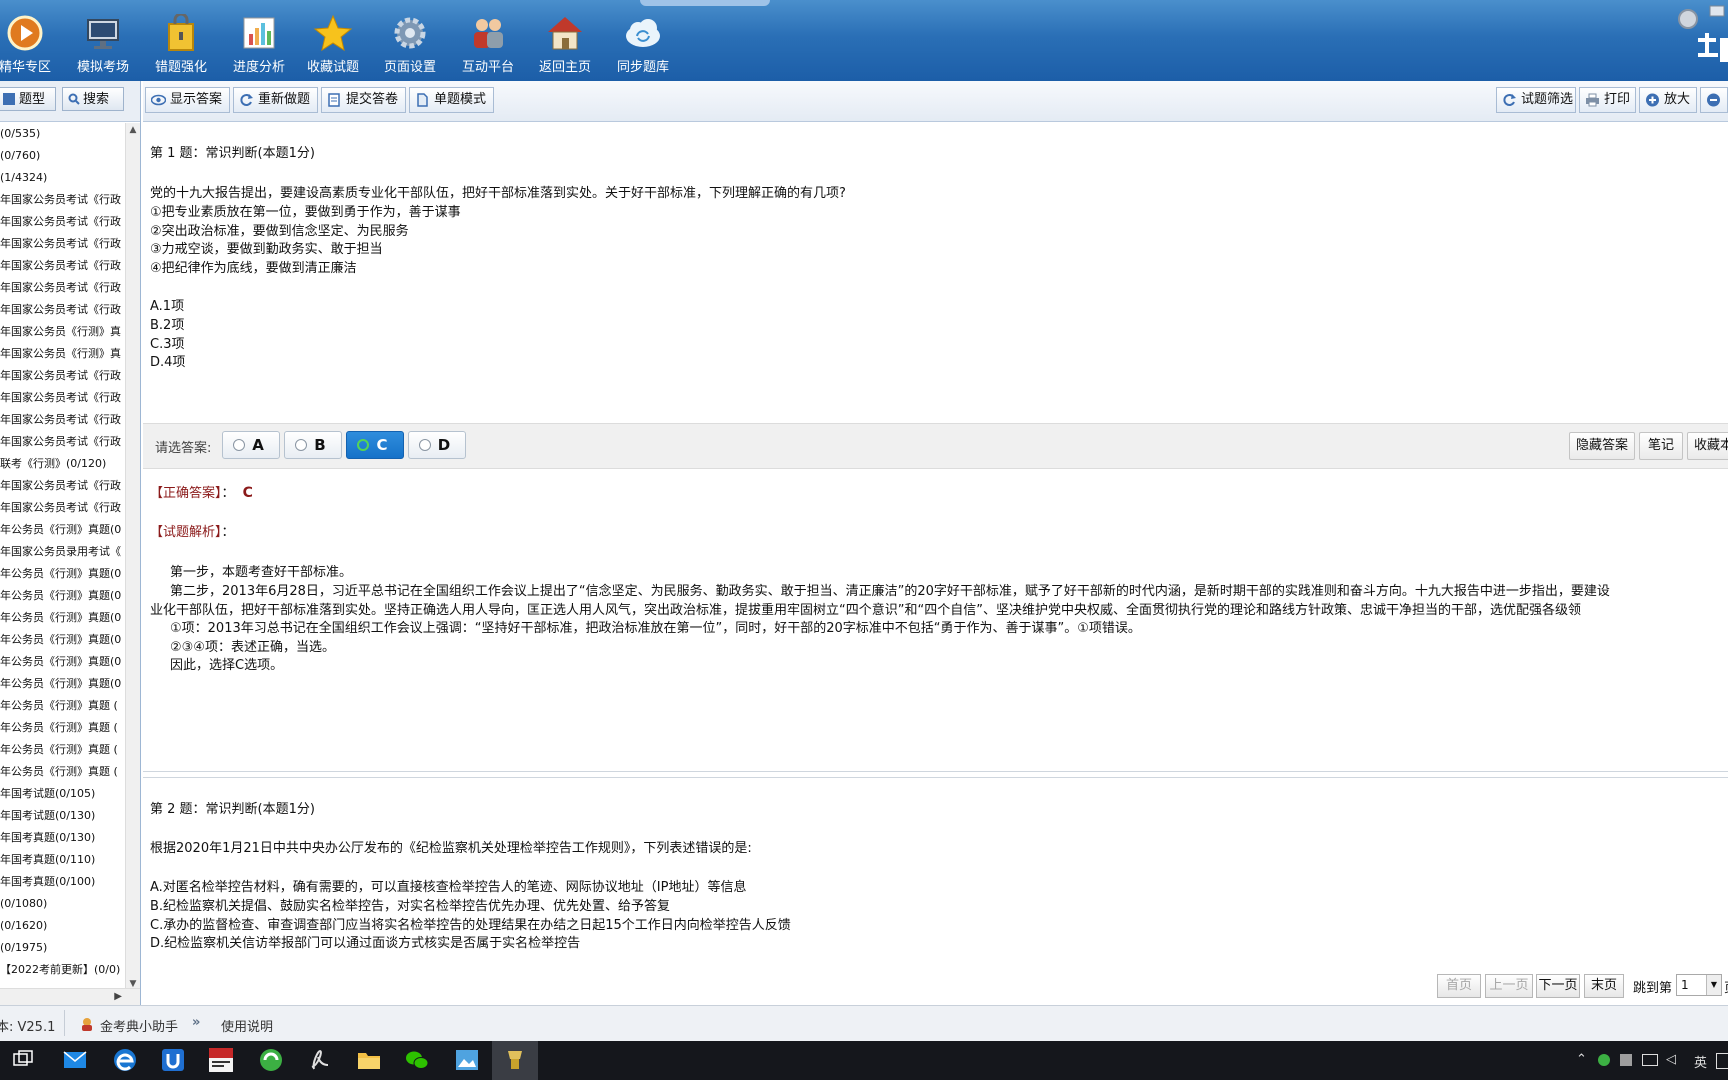 The height and width of the screenshot is (1080, 1728). Describe the element at coordinates (125, 1060) in the screenshot. I see `edge-icon` at that location.